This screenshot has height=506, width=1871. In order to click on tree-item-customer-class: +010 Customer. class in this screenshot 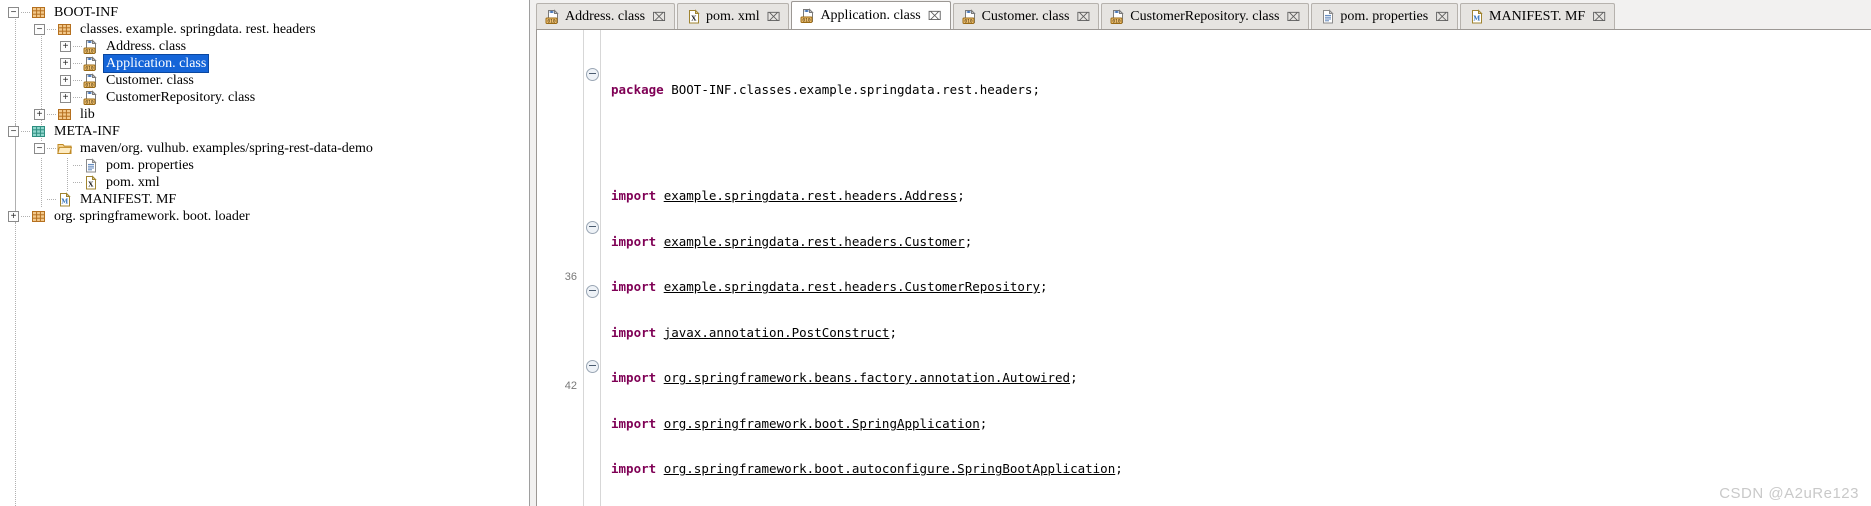, I will do `click(264, 80)`.